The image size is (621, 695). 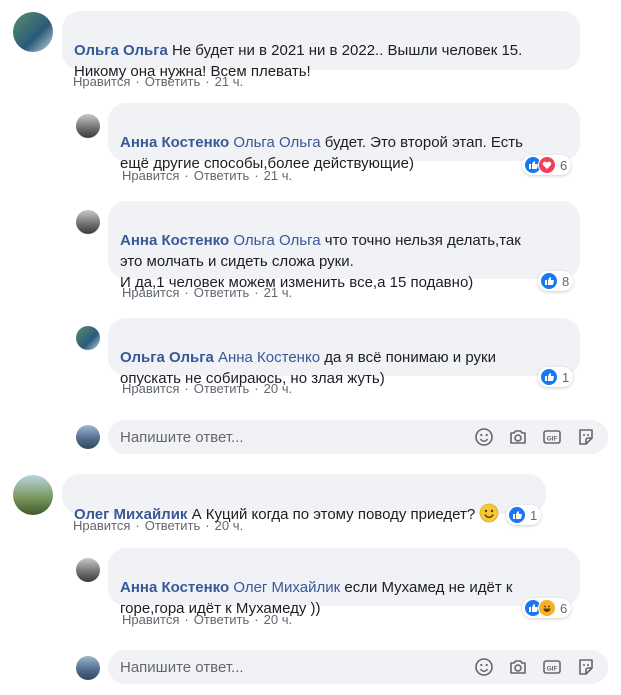 I want to click on reaction-summary: 8, so click(x=556, y=281).